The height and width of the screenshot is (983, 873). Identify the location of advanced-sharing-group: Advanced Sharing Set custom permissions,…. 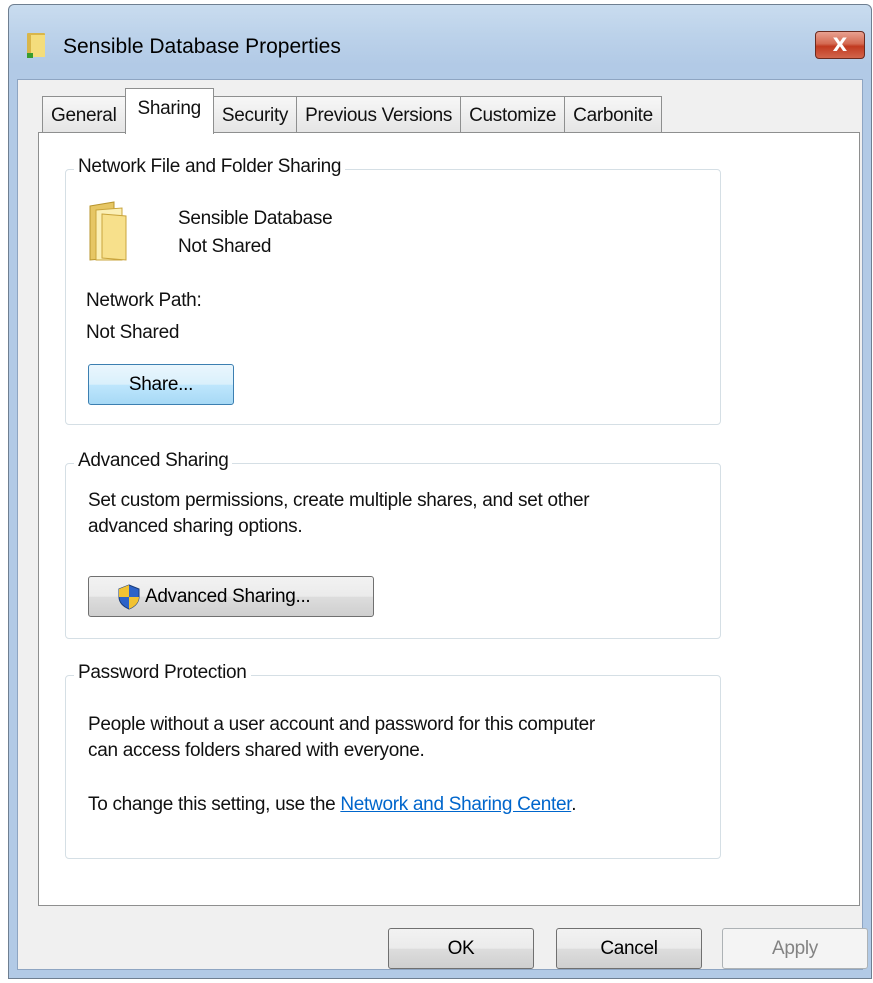
(393, 544).